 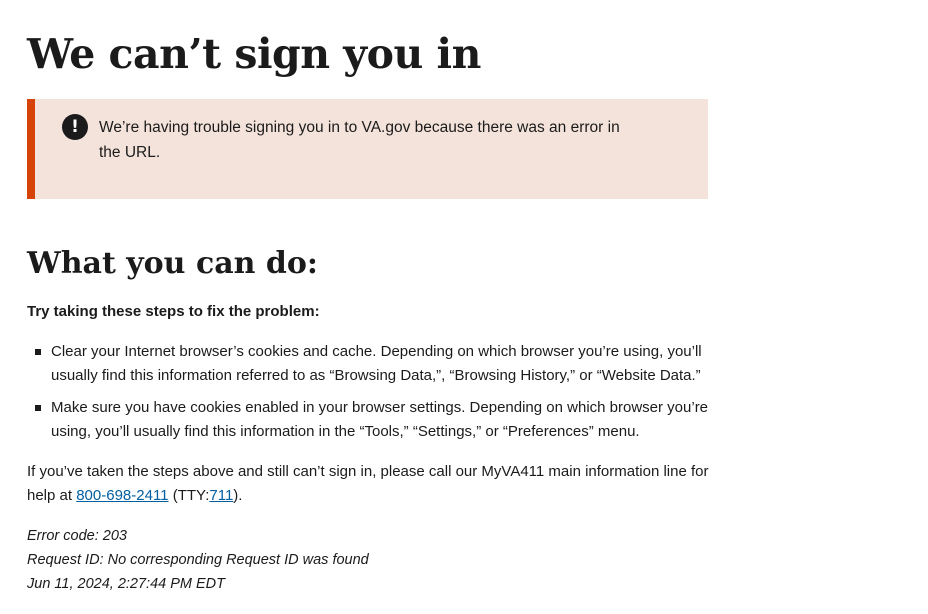 What do you see at coordinates (75, 127) in the screenshot?
I see `exclamation-circle-icon: !` at bounding box center [75, 127].